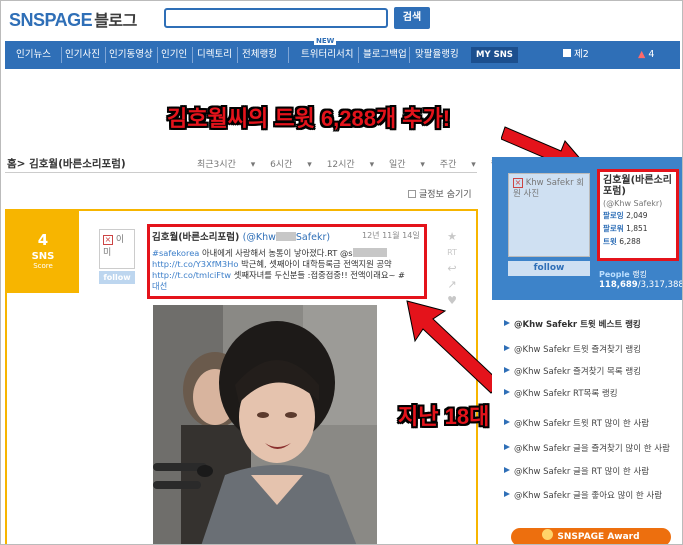 Image resolution: width=683 pixels, height=545 pixels. Describe the element at coordinates (385, 55) in the screenshot. I see `nav-item-blog-backup: 블로그백업` at that location.